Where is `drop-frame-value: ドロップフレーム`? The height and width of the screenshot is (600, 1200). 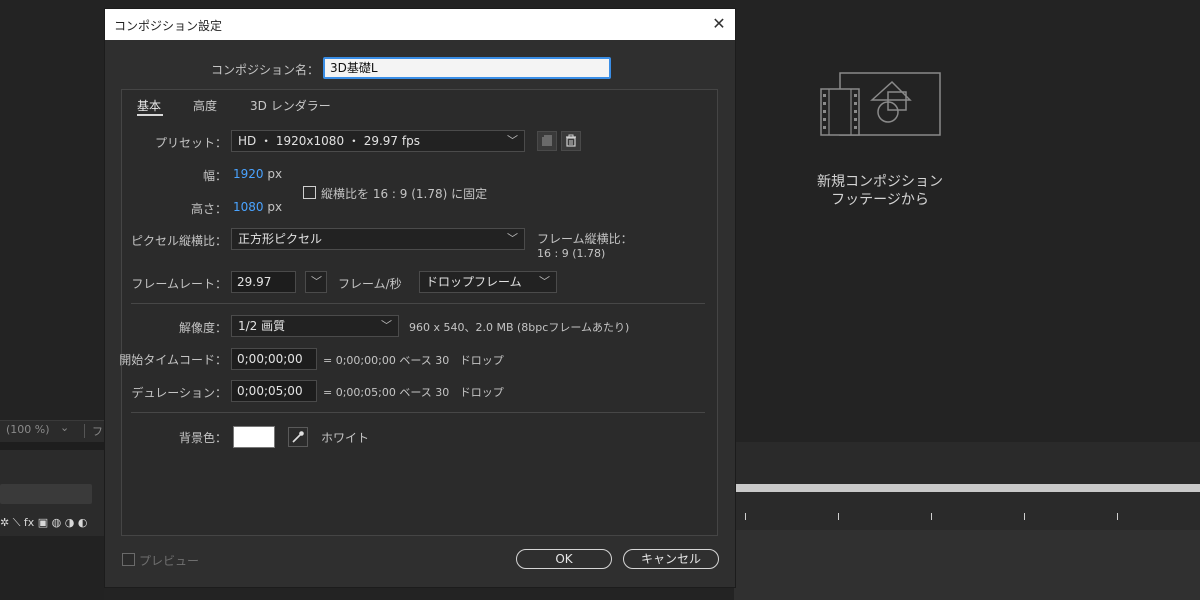
drop-frame-value: ドロップフレーム is located at coordinates (474, 282).